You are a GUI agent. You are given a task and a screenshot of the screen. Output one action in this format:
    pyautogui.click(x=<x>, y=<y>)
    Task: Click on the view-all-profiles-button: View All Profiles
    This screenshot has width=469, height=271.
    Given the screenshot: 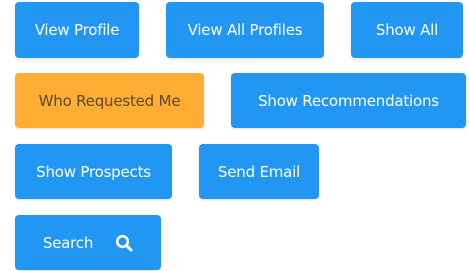 What is the action you would take?
    pyautogui.click(x=245, y=30)
    